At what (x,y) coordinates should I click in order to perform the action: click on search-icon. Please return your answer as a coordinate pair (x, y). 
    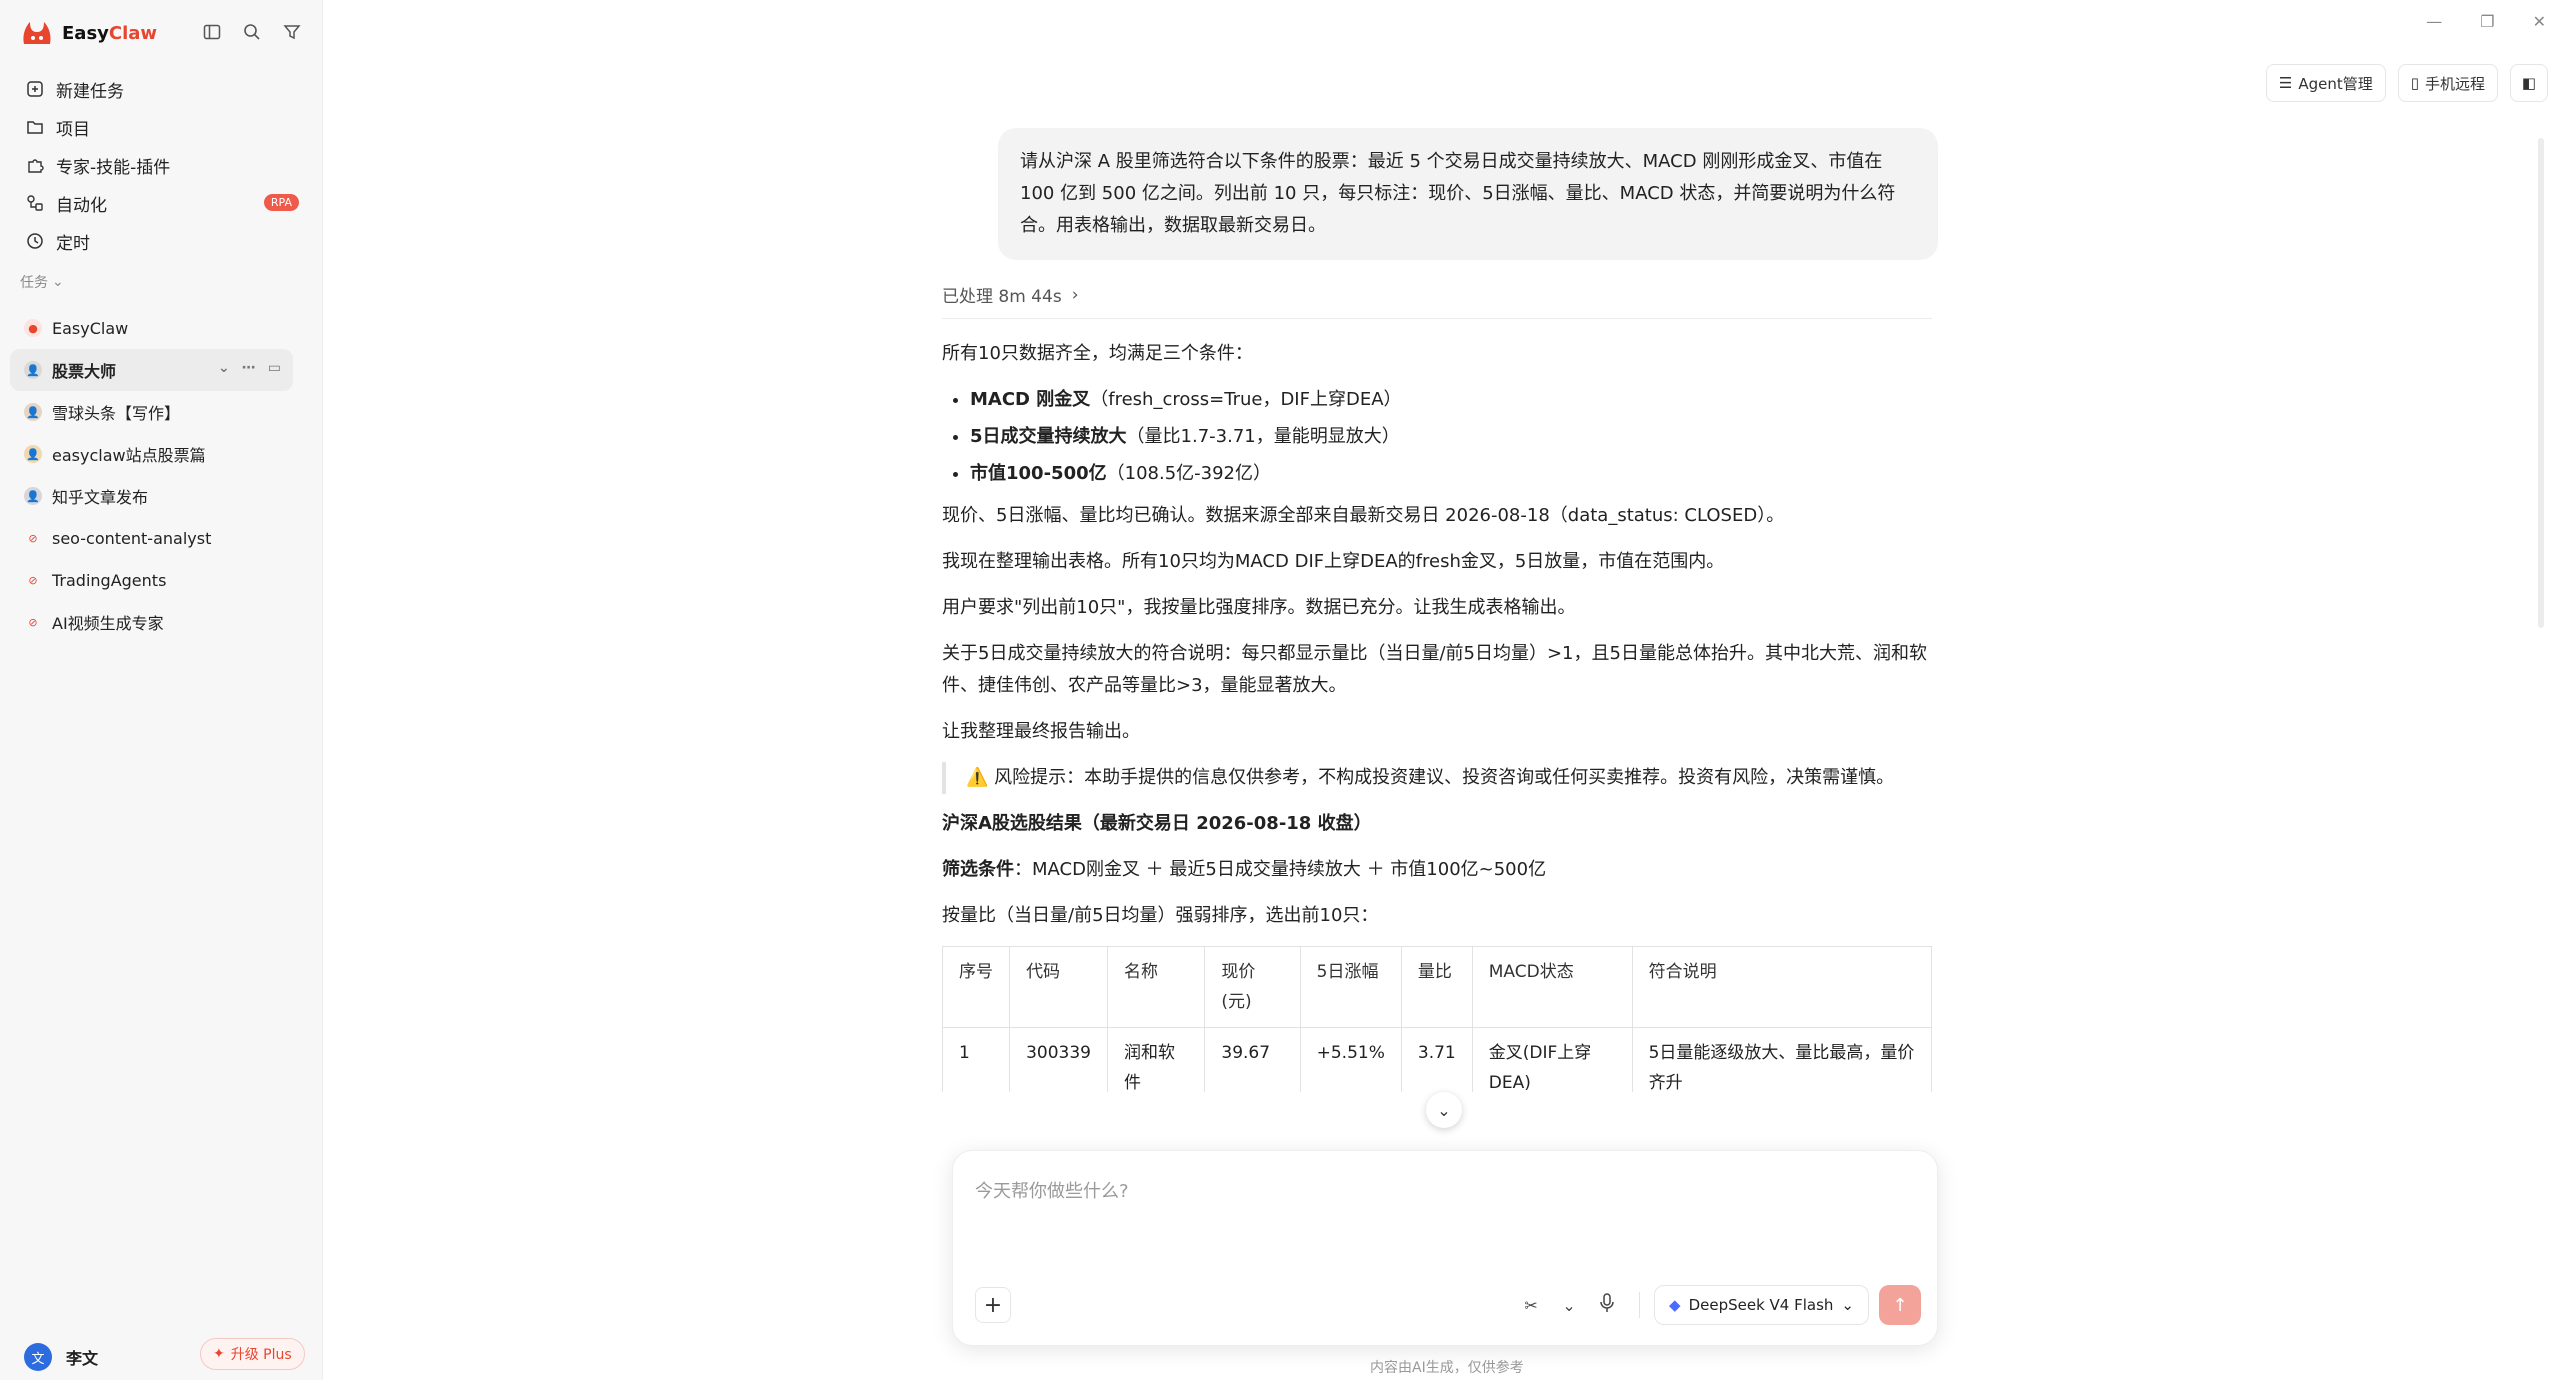
    Looking at the image, I should click on (252, 32).